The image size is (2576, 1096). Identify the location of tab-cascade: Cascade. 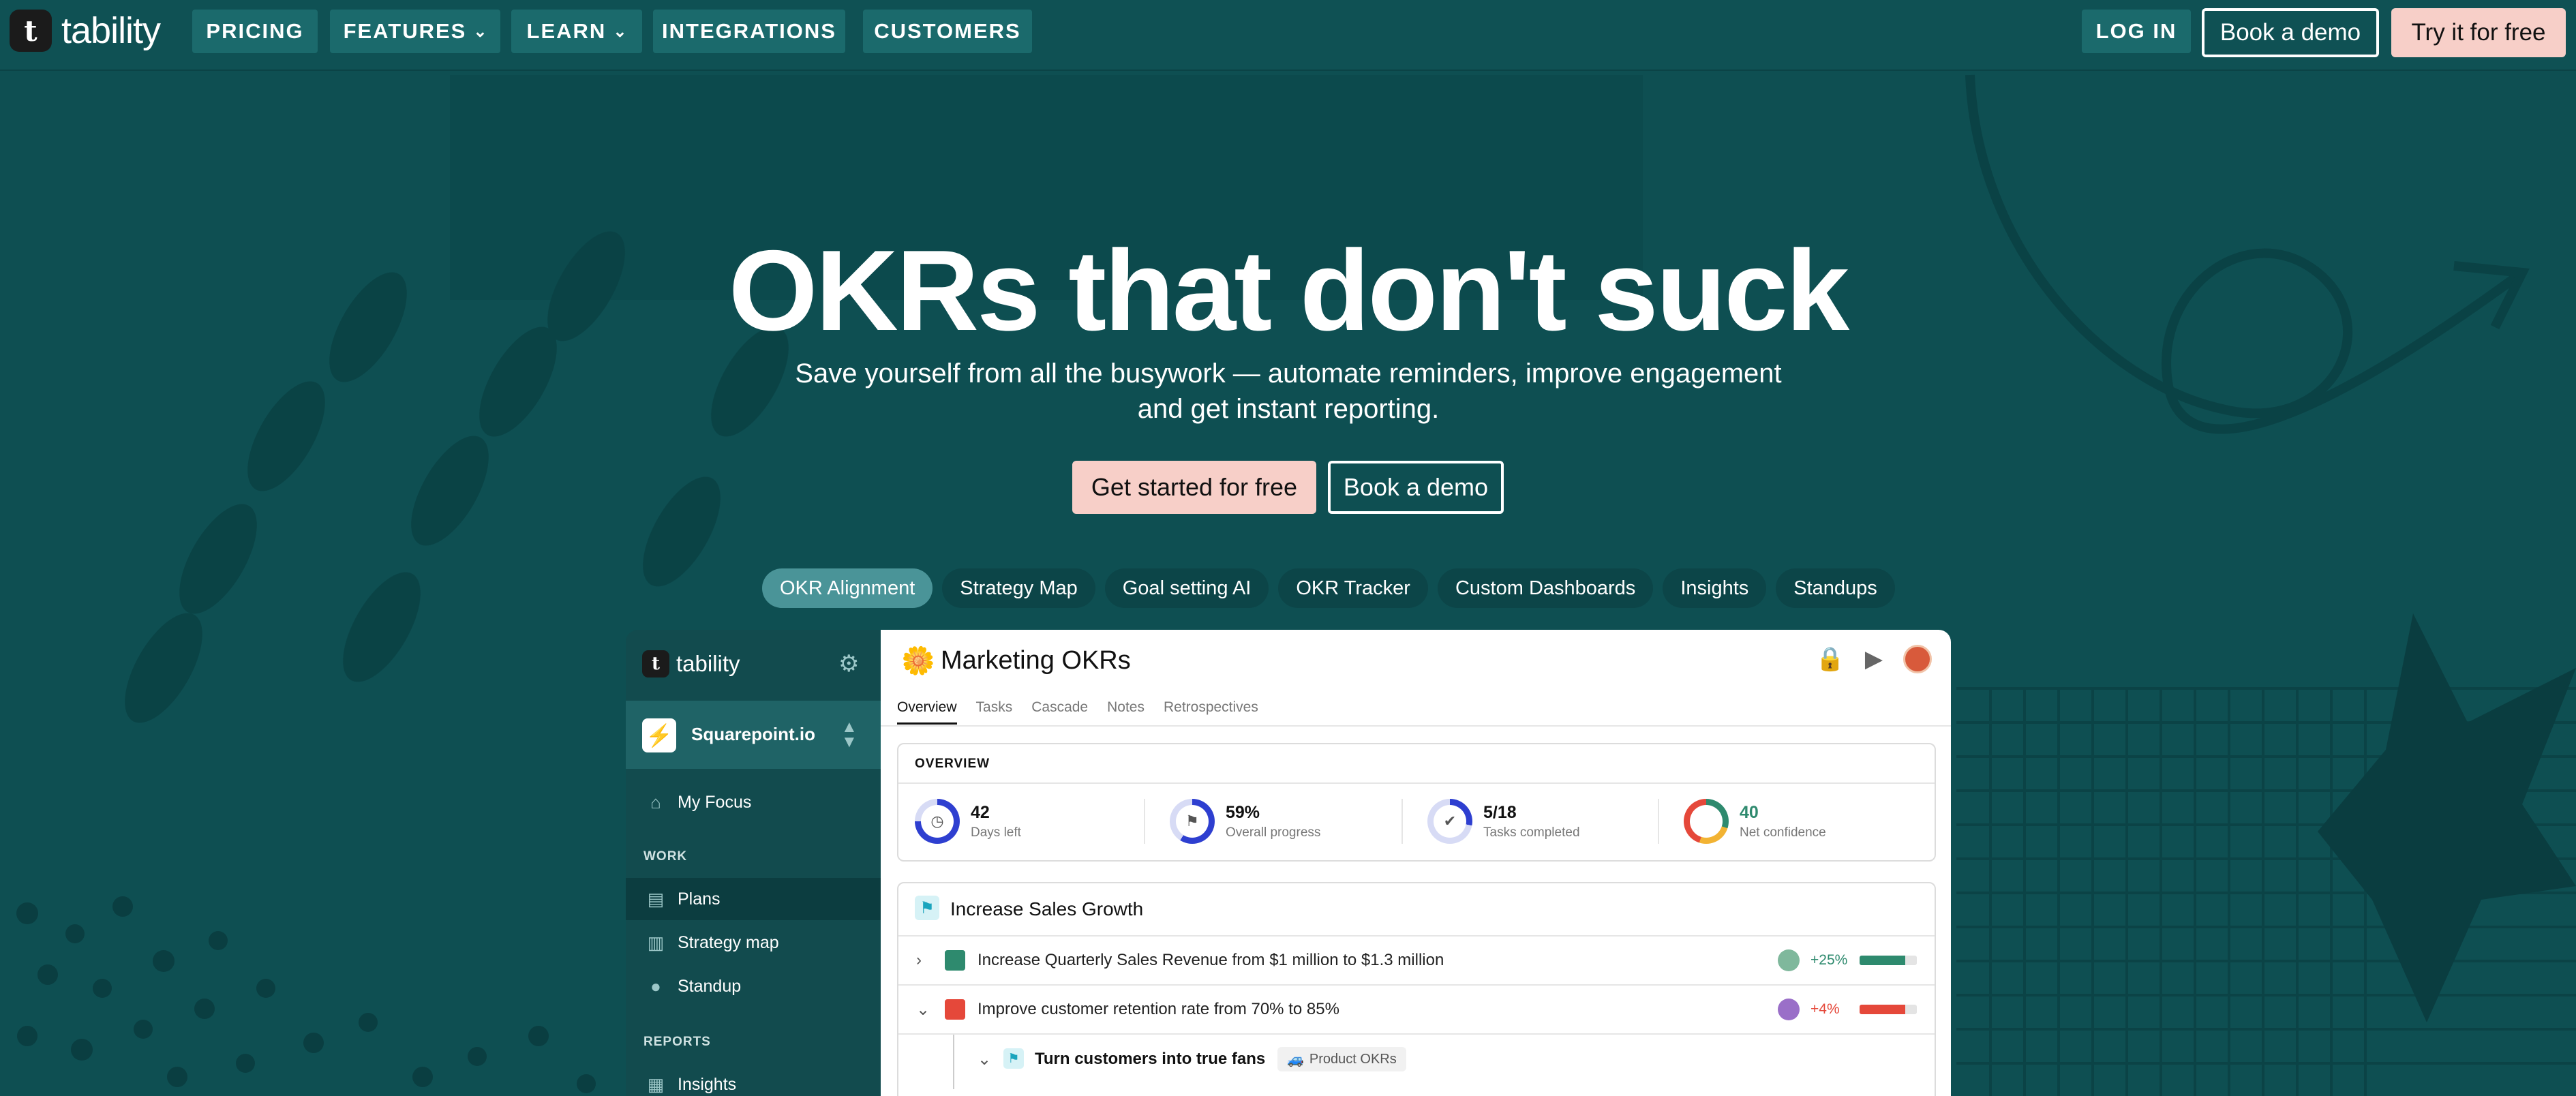
(1059, 712).